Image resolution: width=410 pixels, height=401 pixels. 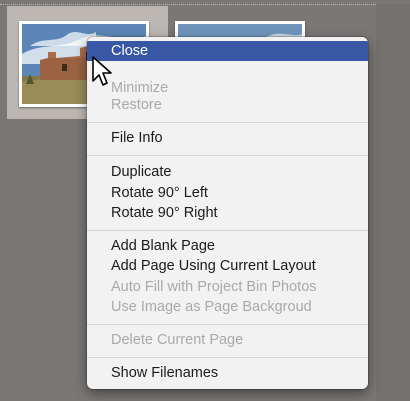 I want to click on menu-item-label: Rotate 90° Right, so click(x=164, y=213).